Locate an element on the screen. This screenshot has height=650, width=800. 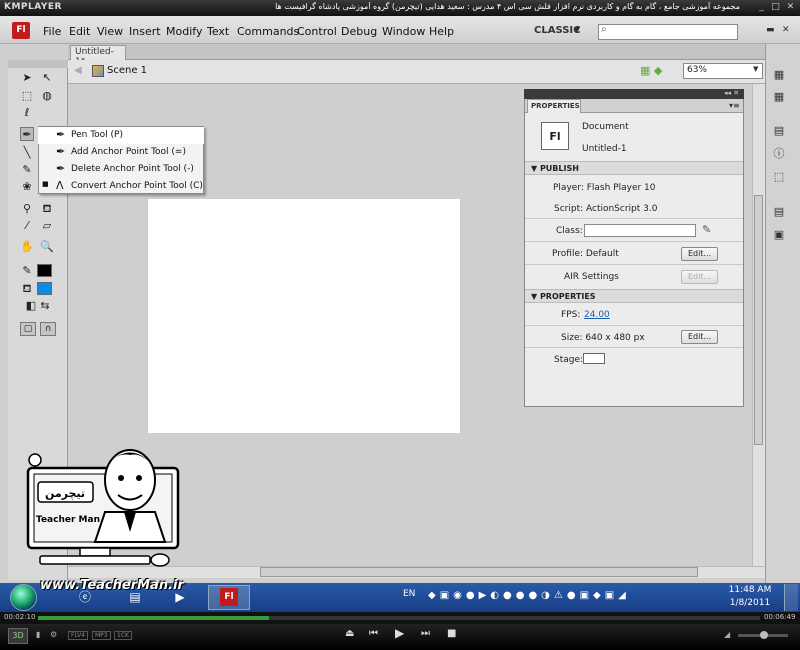
properties-section-header: ▼ PROPERTIES is located at coordinates (634, 296).